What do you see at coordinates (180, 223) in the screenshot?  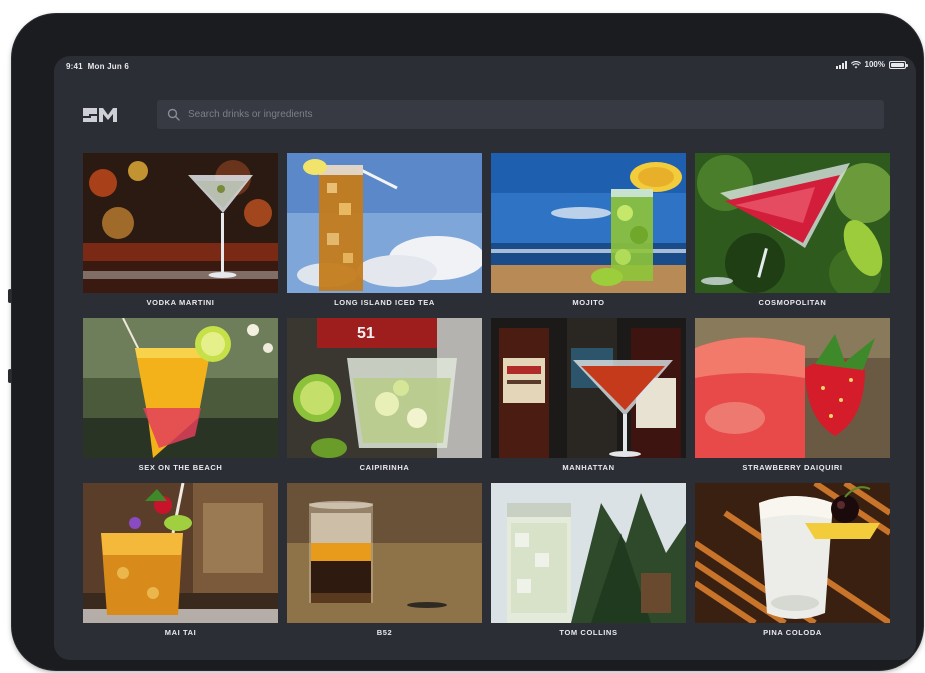 I see `drink-photo-vodka-martini` at bounding box center [180, 223].